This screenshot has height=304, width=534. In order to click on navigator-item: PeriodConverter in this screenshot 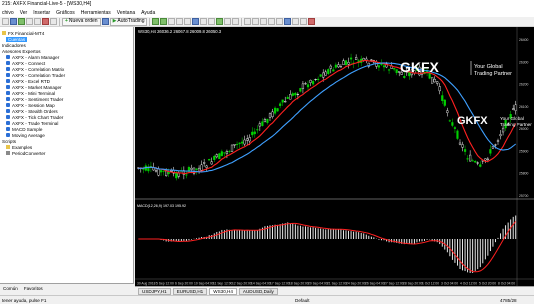, I will do `click(25, 153)`.